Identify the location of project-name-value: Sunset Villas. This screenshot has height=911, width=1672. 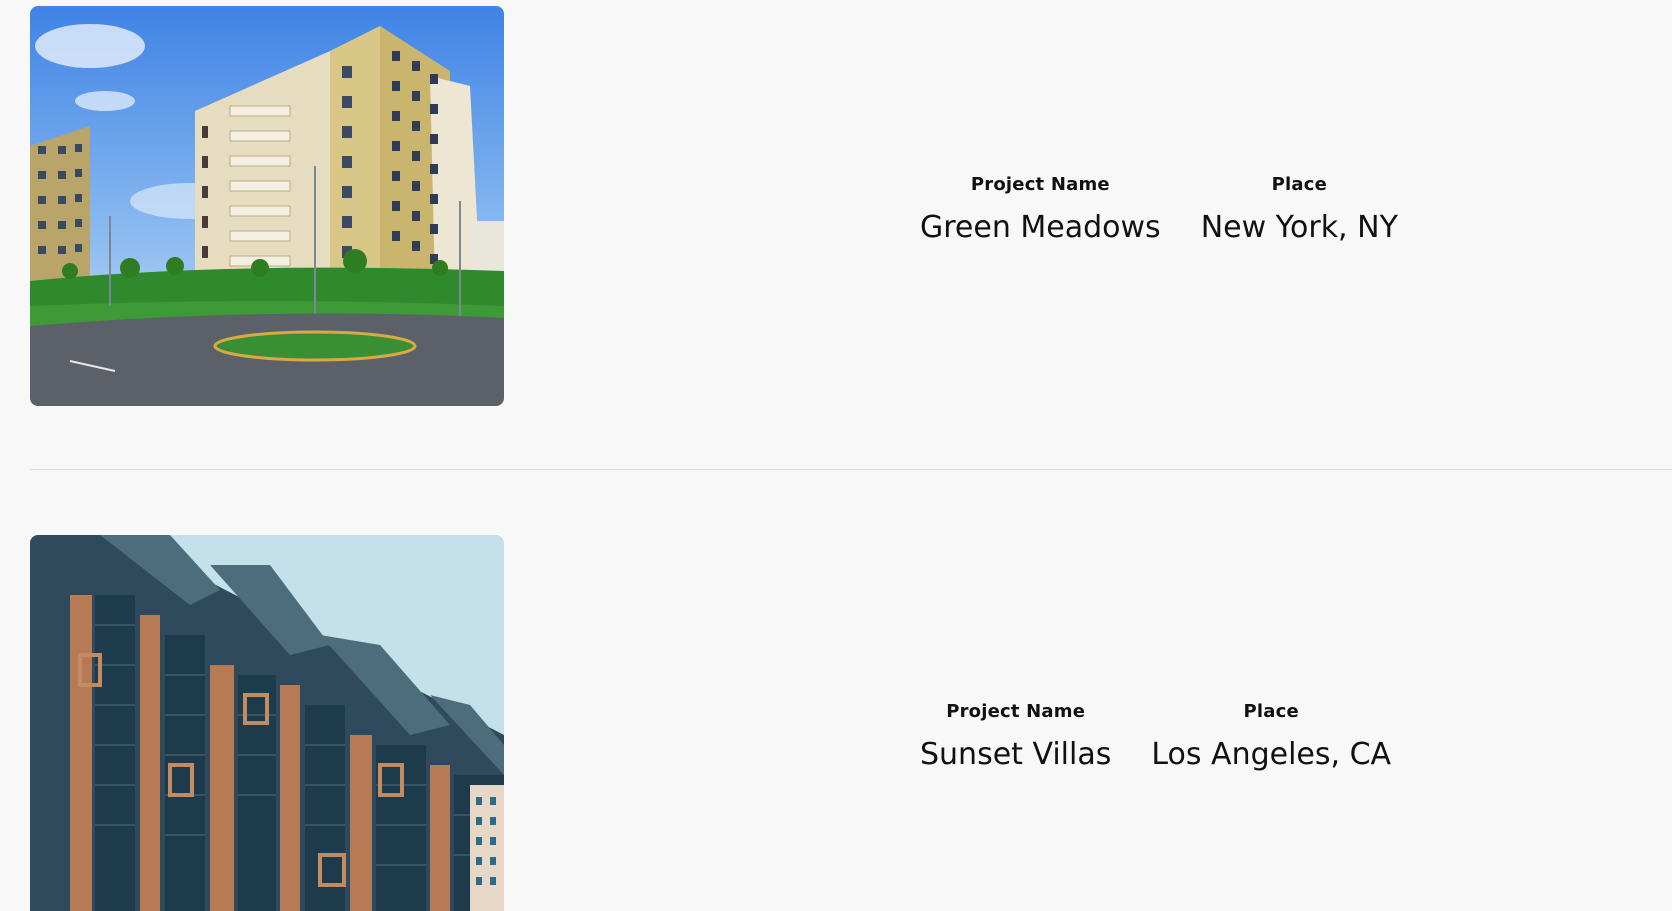
(1016, 754).